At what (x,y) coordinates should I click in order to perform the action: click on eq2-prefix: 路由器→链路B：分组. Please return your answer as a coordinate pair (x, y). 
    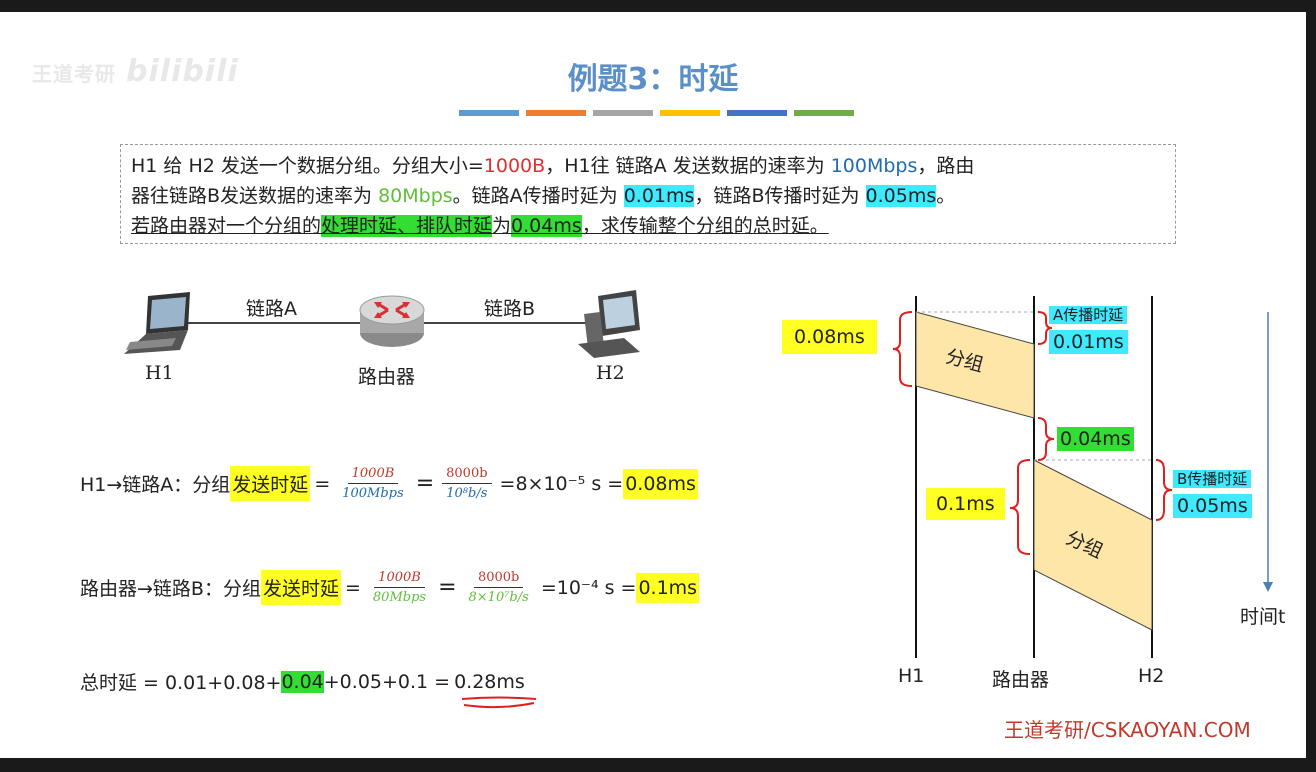
    Looking at the image, I should click on (170, 589).